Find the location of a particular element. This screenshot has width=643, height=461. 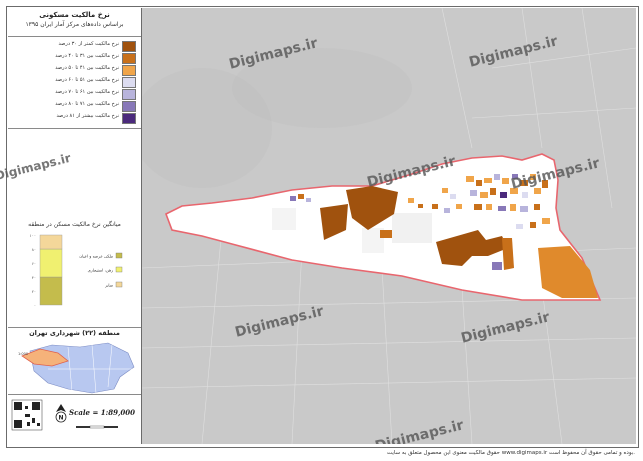

legend-item: نرخ مالکیت بین ۳۱ تا ۴۰ درصد is located at coordinates (75, 58).